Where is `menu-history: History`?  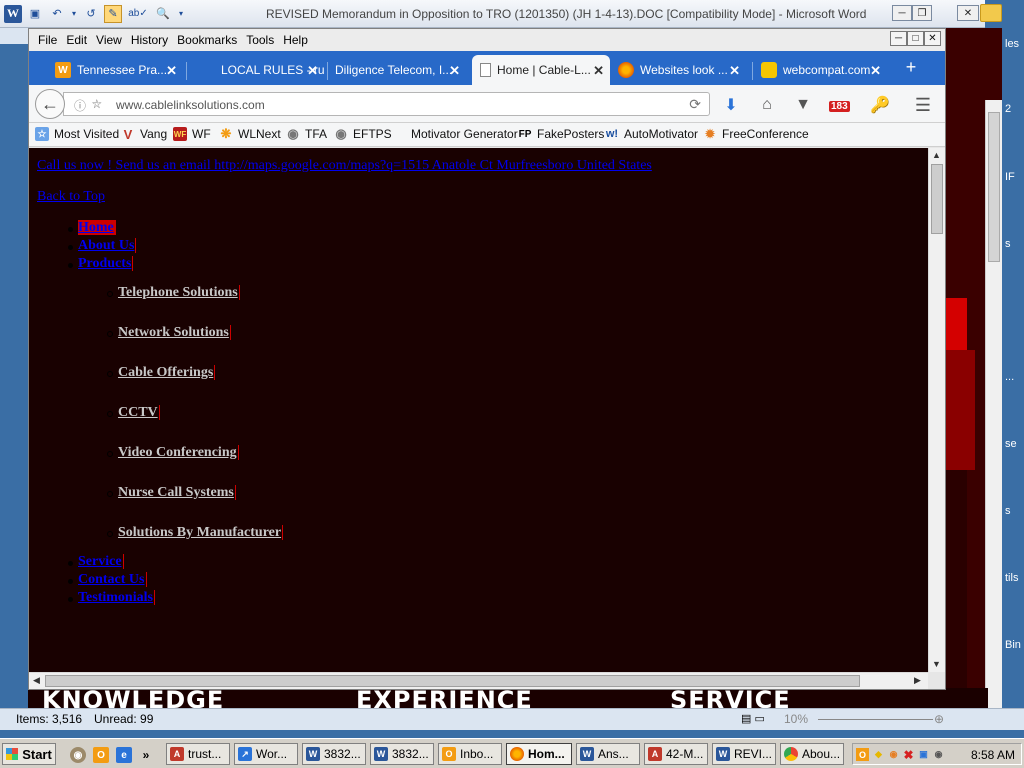
menu-history: History is located at coordinates (149, 40).